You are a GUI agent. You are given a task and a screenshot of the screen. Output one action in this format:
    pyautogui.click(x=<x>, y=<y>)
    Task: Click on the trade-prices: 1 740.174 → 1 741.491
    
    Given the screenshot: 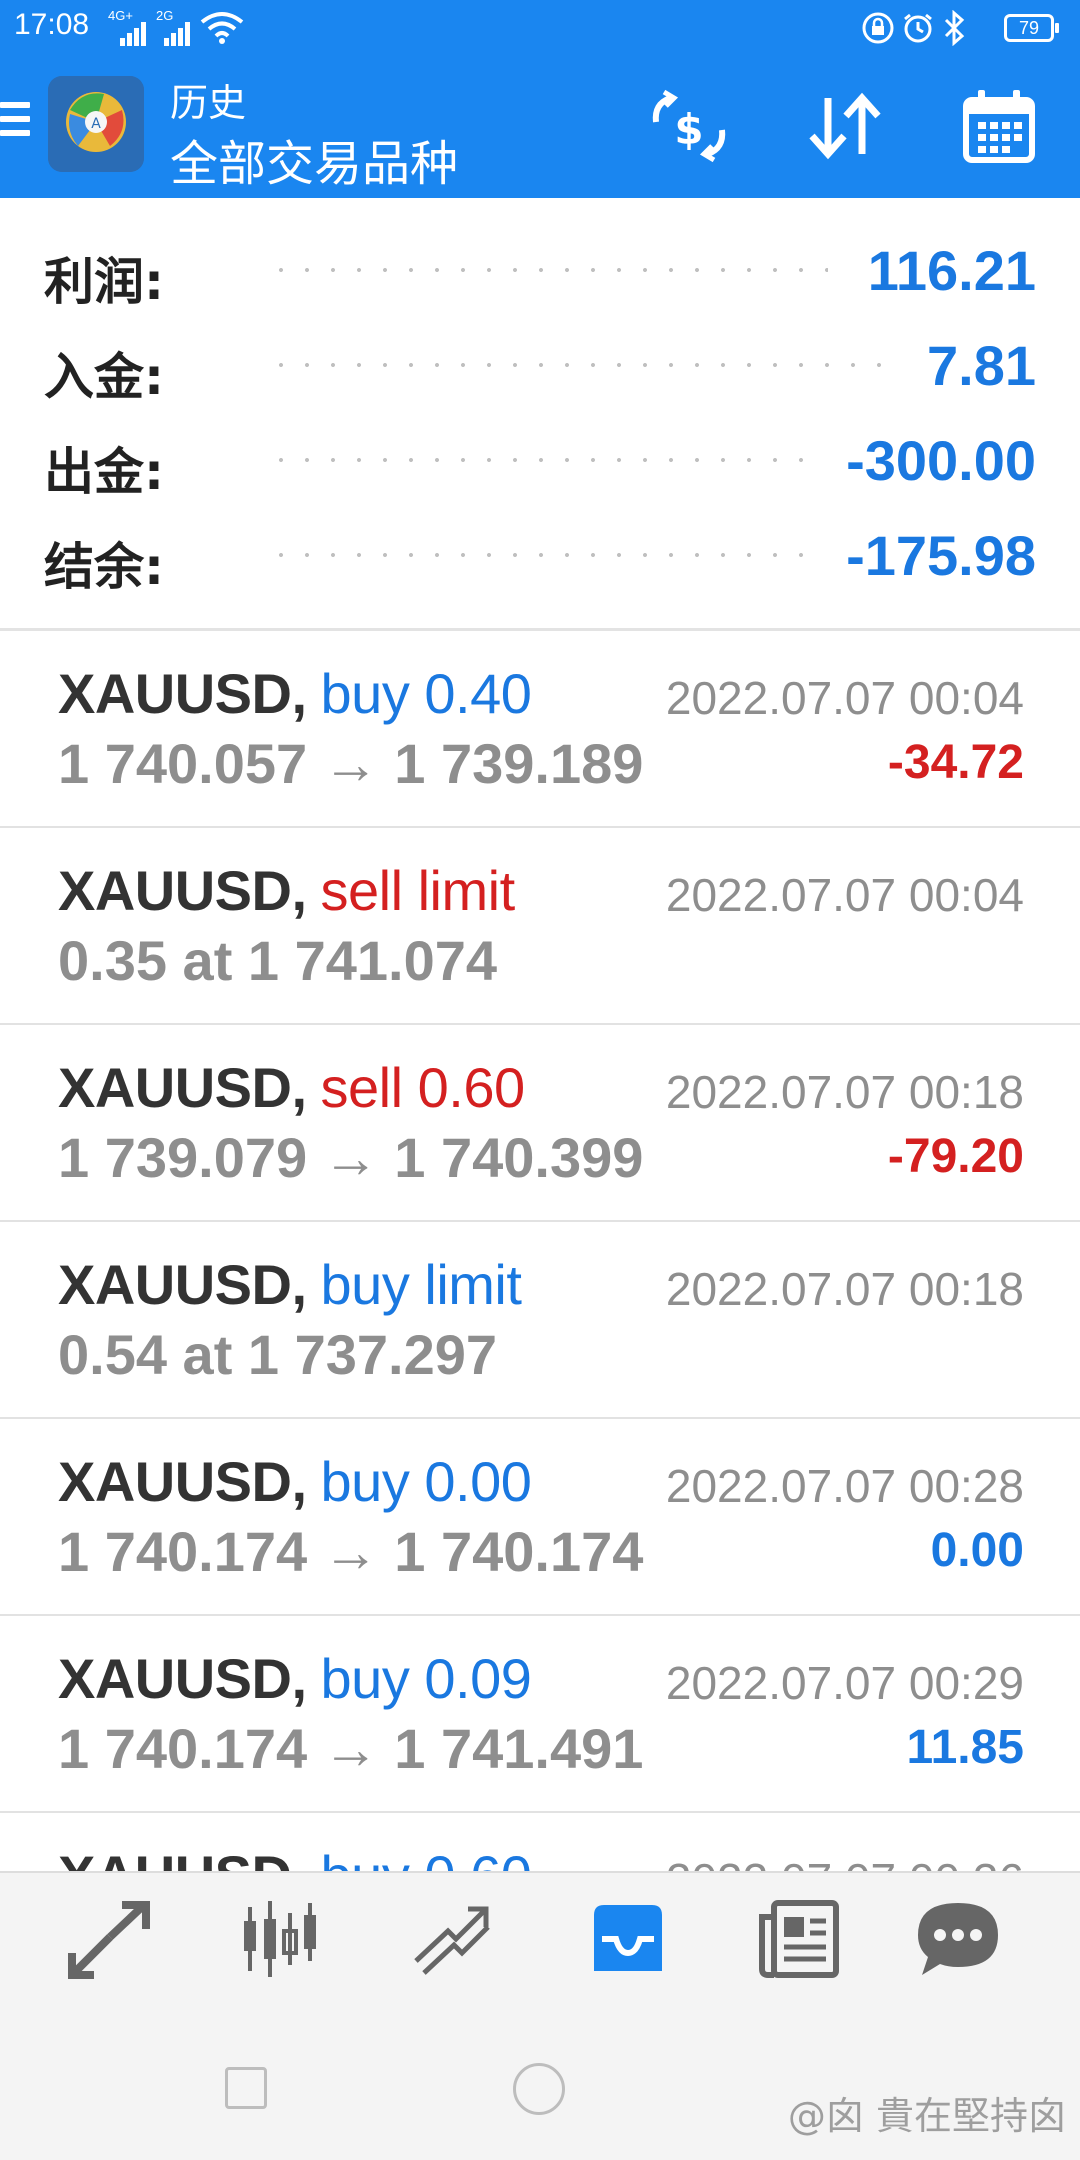 What is the action you would take?
    pyautogui.click(x=351, y=1748)
    